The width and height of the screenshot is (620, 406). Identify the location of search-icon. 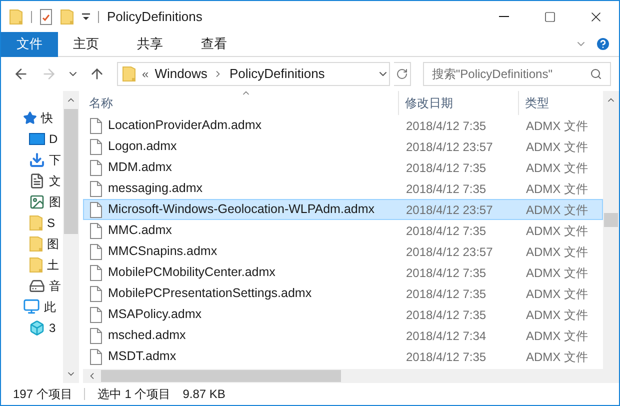
(596, 74).